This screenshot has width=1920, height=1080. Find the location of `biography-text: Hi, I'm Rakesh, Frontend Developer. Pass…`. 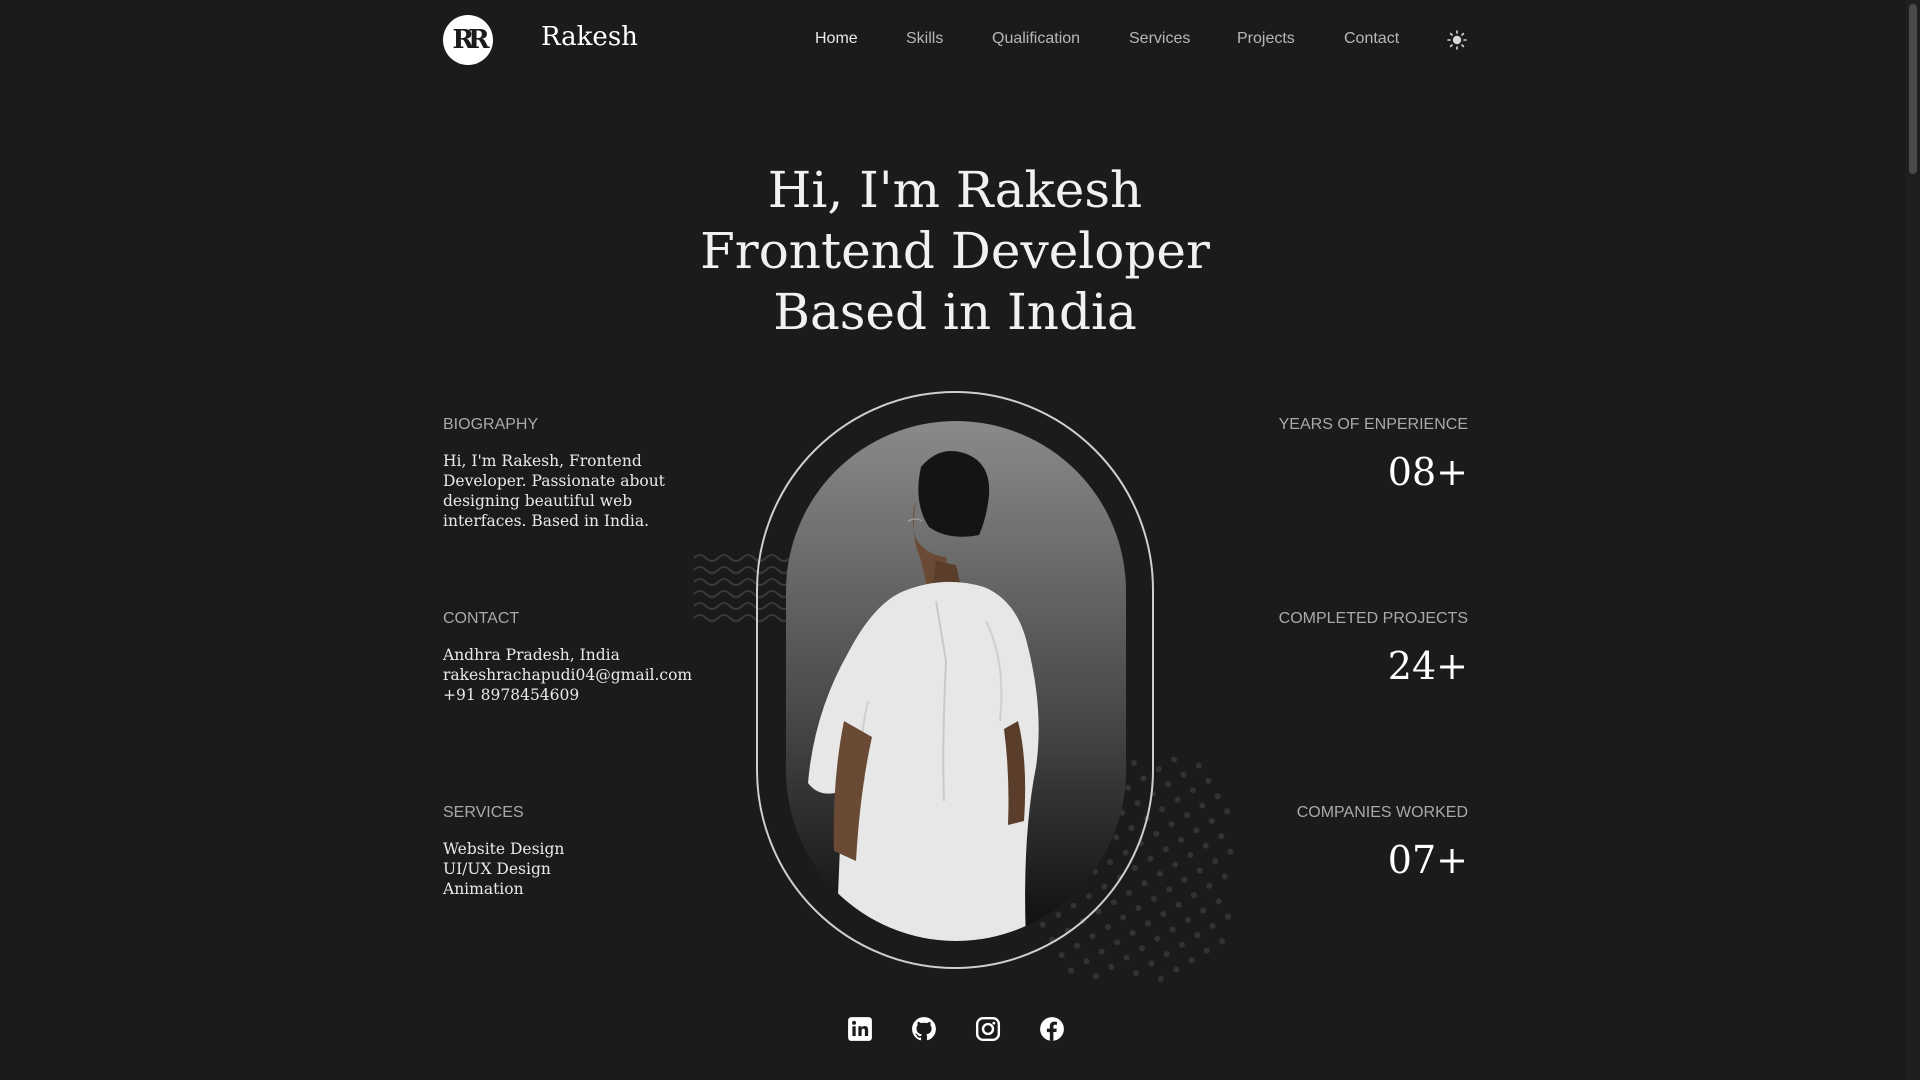

biography-text: Hi, I'm Rakesh, Frontend Developer. Pass… is located at coordinates (554, 491).